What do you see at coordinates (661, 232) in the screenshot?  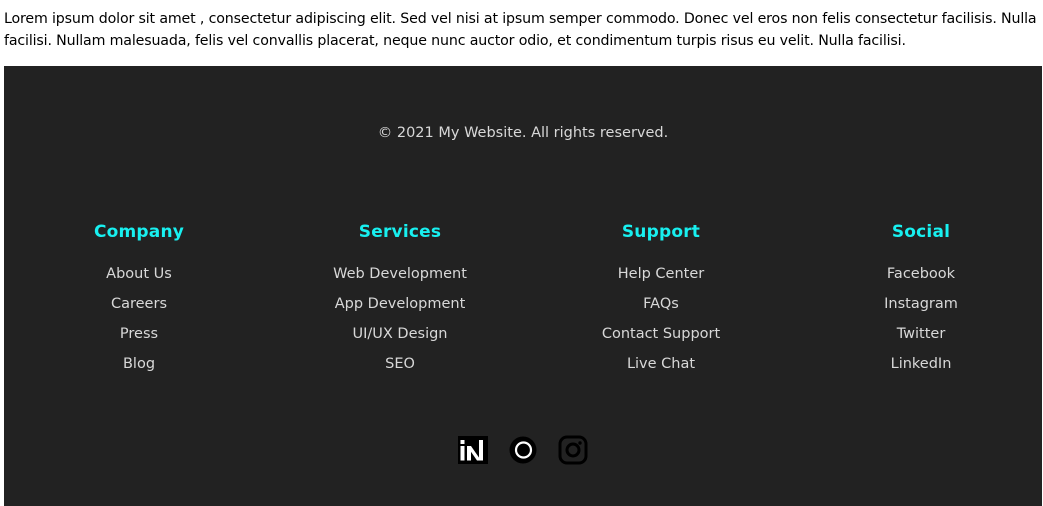 I see `column-heading: Support` at bounding box center [661, 232].